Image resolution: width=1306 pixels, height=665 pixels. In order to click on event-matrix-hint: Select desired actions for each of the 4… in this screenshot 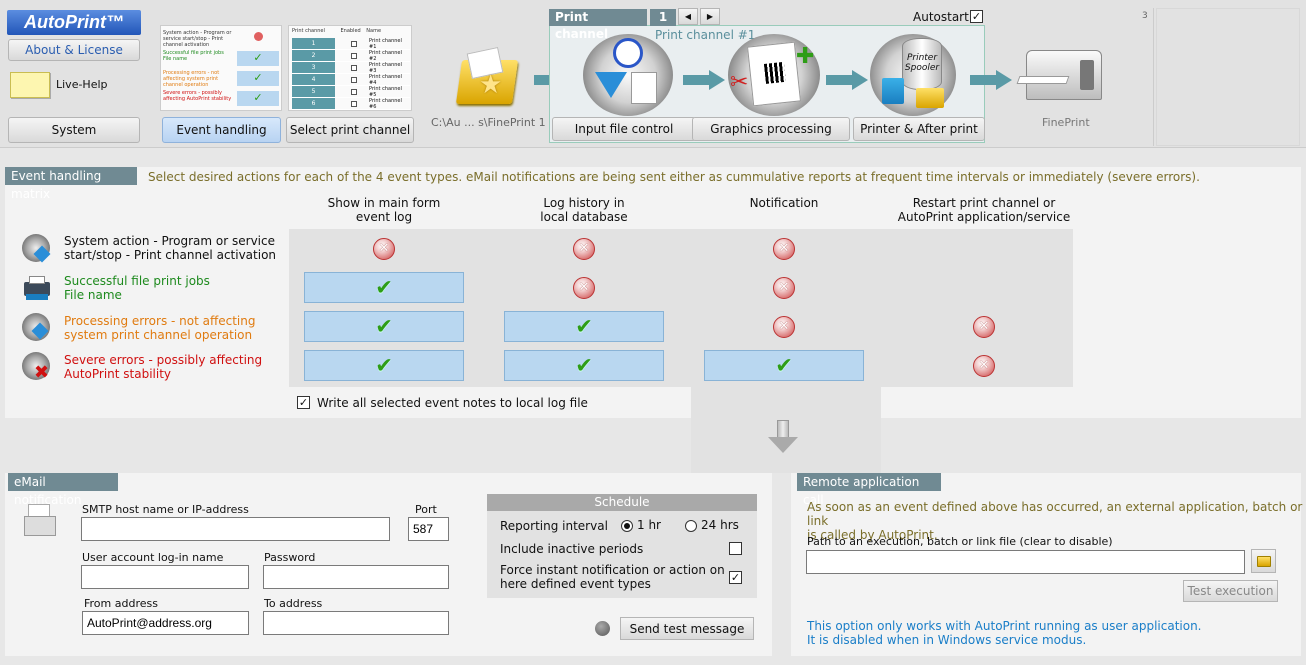, I will do `click(674, 177)`.